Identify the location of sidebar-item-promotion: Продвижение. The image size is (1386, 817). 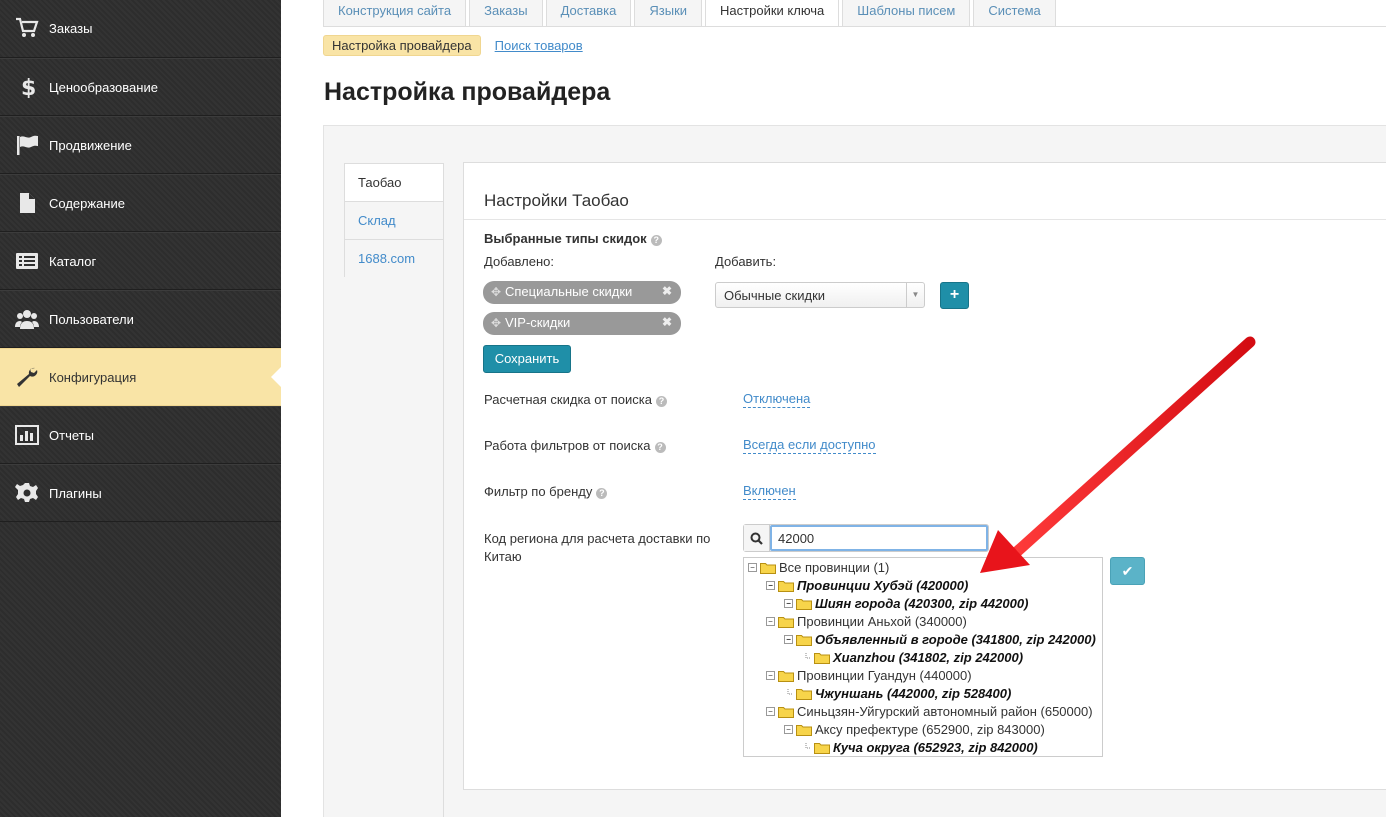
(140, 145).